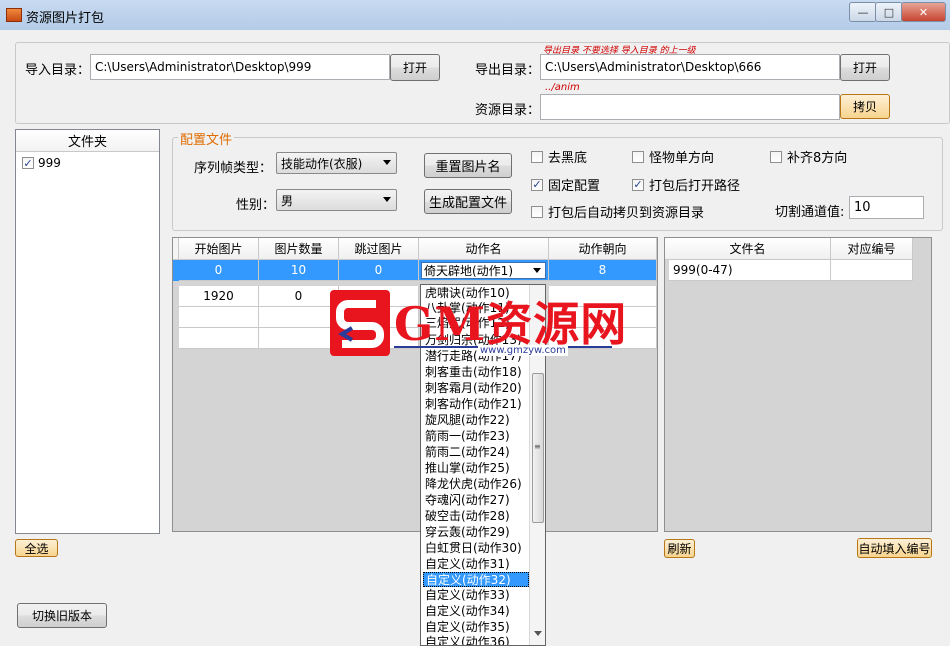  I want to click on option-open-path-after-pack-label: 打包后打开路径, so click(695, 186).